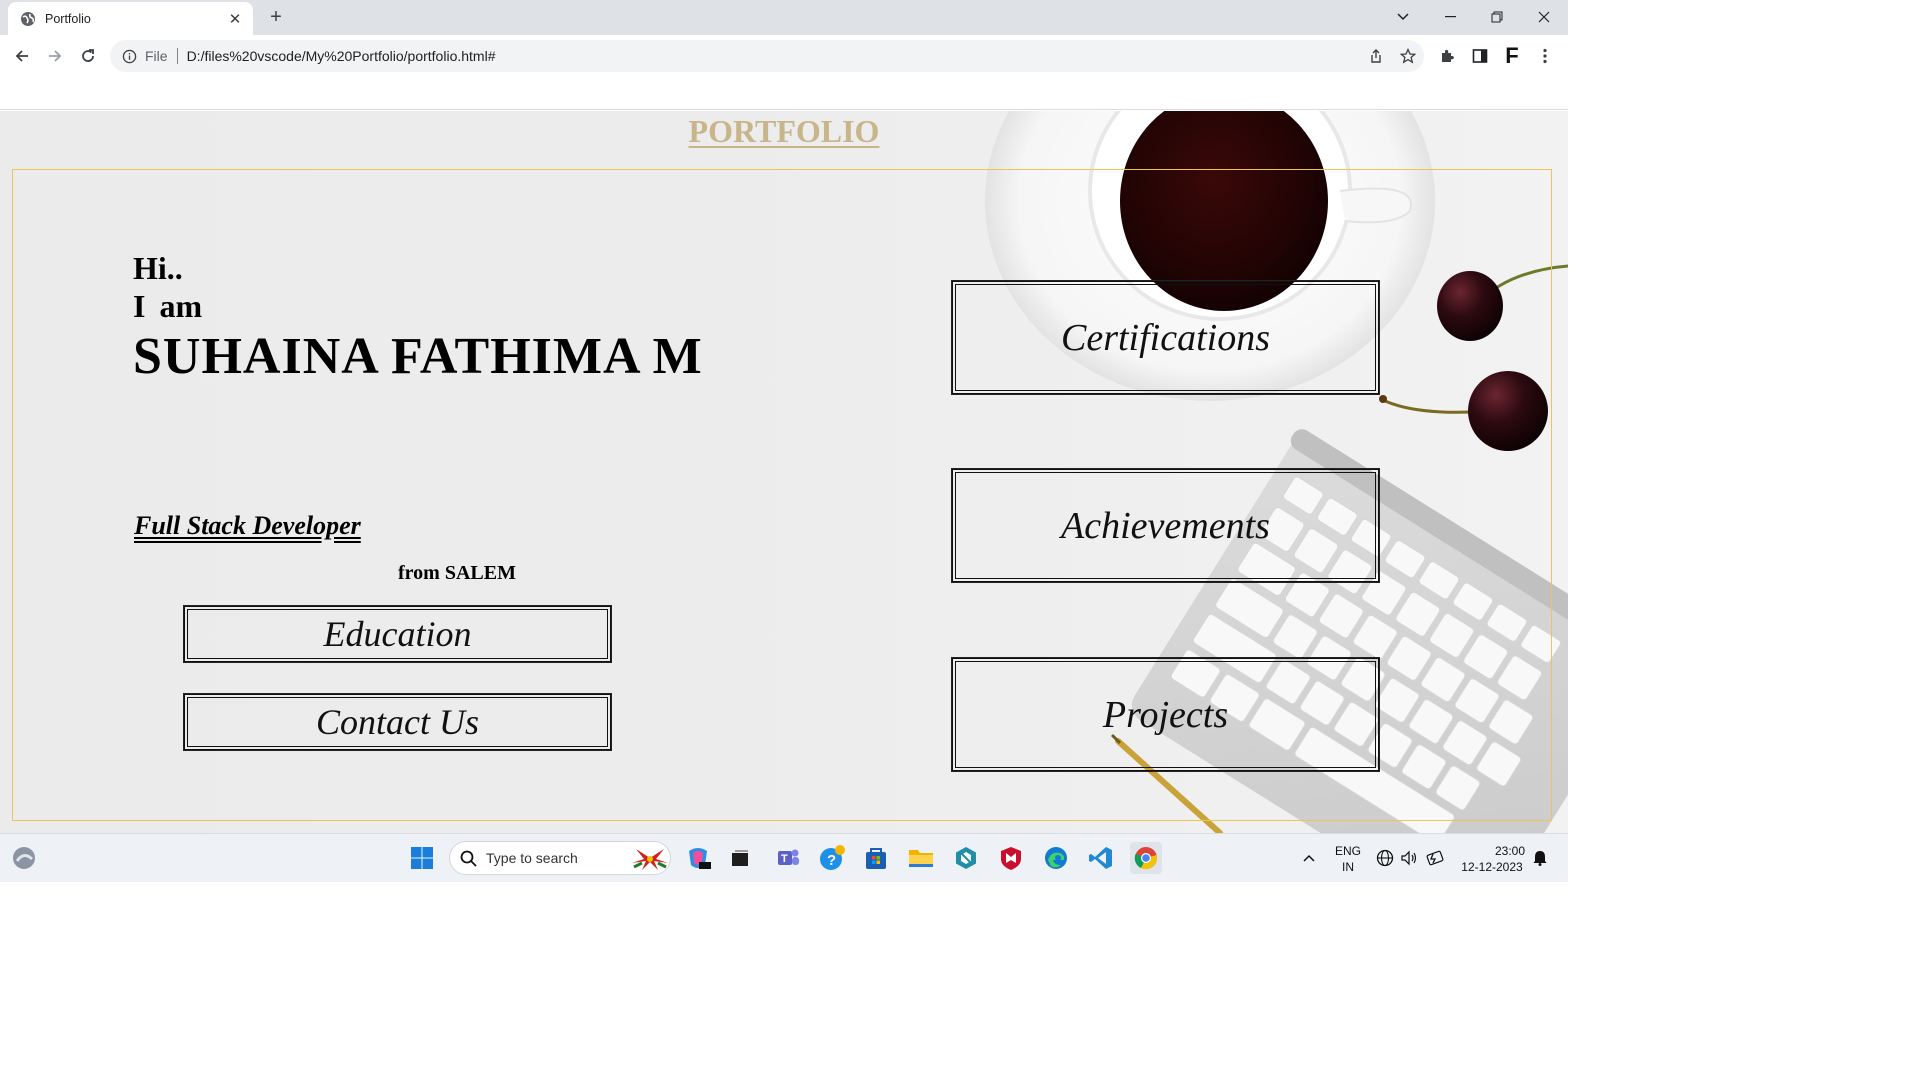  Describe the element at coordinates (130, 18) in the screenshot. I see `browser-tab: Portfolio ✕` at that location.